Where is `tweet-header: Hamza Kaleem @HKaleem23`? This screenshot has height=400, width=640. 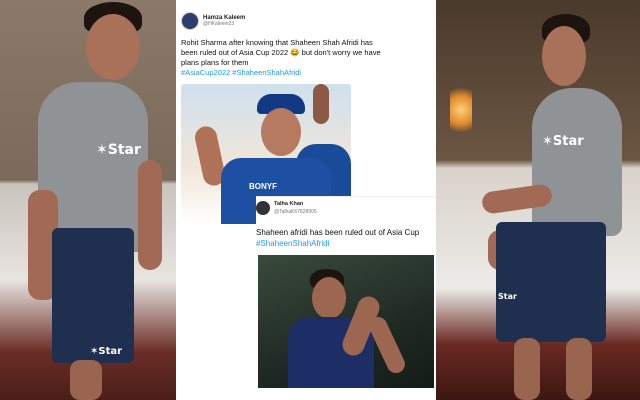
tweet-header: Hamza Kaleem @HKaleem23 is located at coordinates (213, 21).